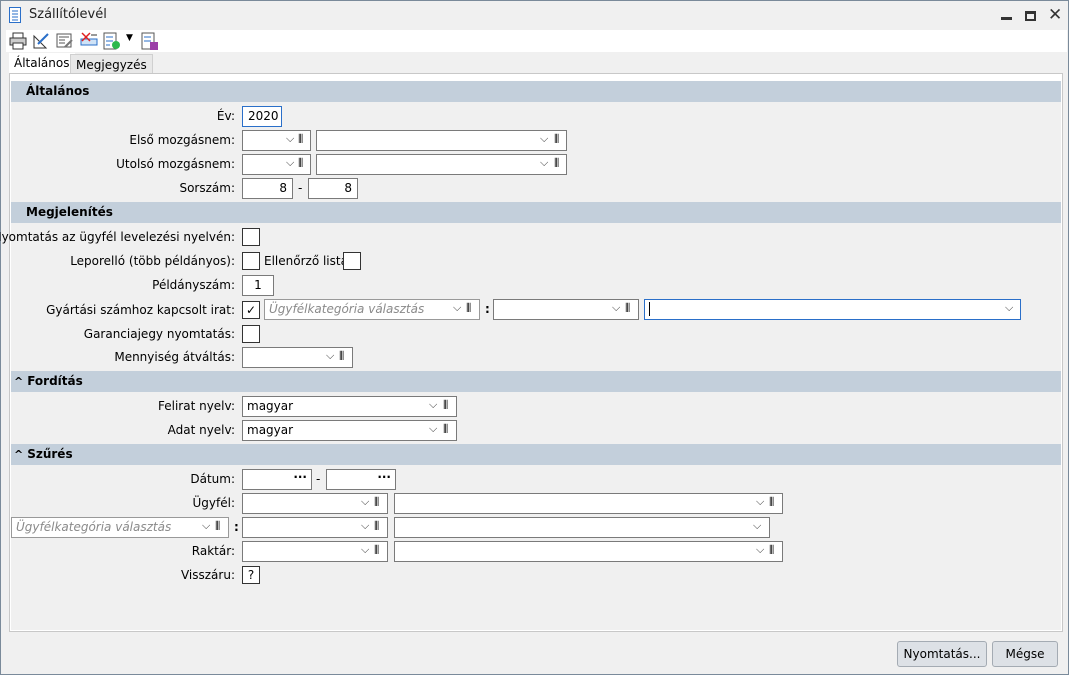 The image size is (1069, 675). I want to click on close-button: ✕, so click(1055, 15).